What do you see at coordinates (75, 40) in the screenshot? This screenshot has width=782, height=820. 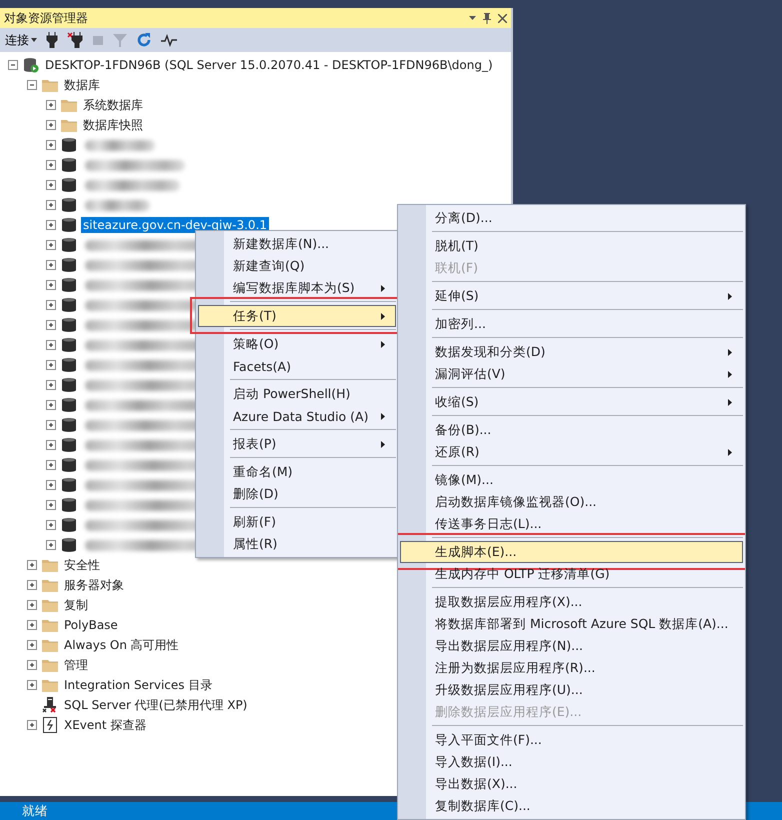 I see `unplug-icon` at bounding box center [75, 40].